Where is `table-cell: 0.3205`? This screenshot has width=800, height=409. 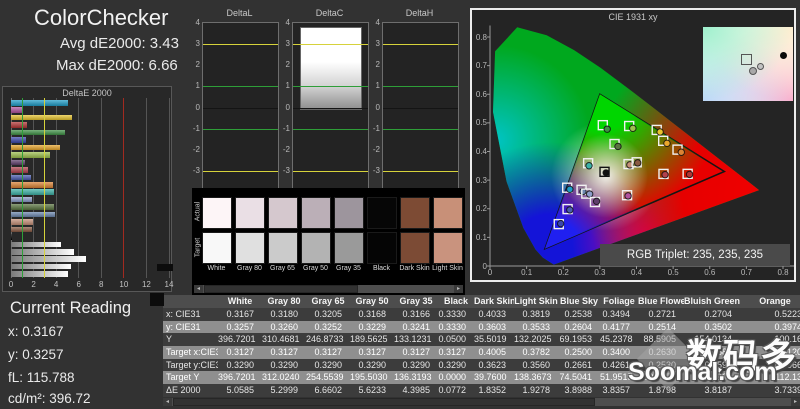
table-cell: 0.3205 is located at coordinates (328, 314).